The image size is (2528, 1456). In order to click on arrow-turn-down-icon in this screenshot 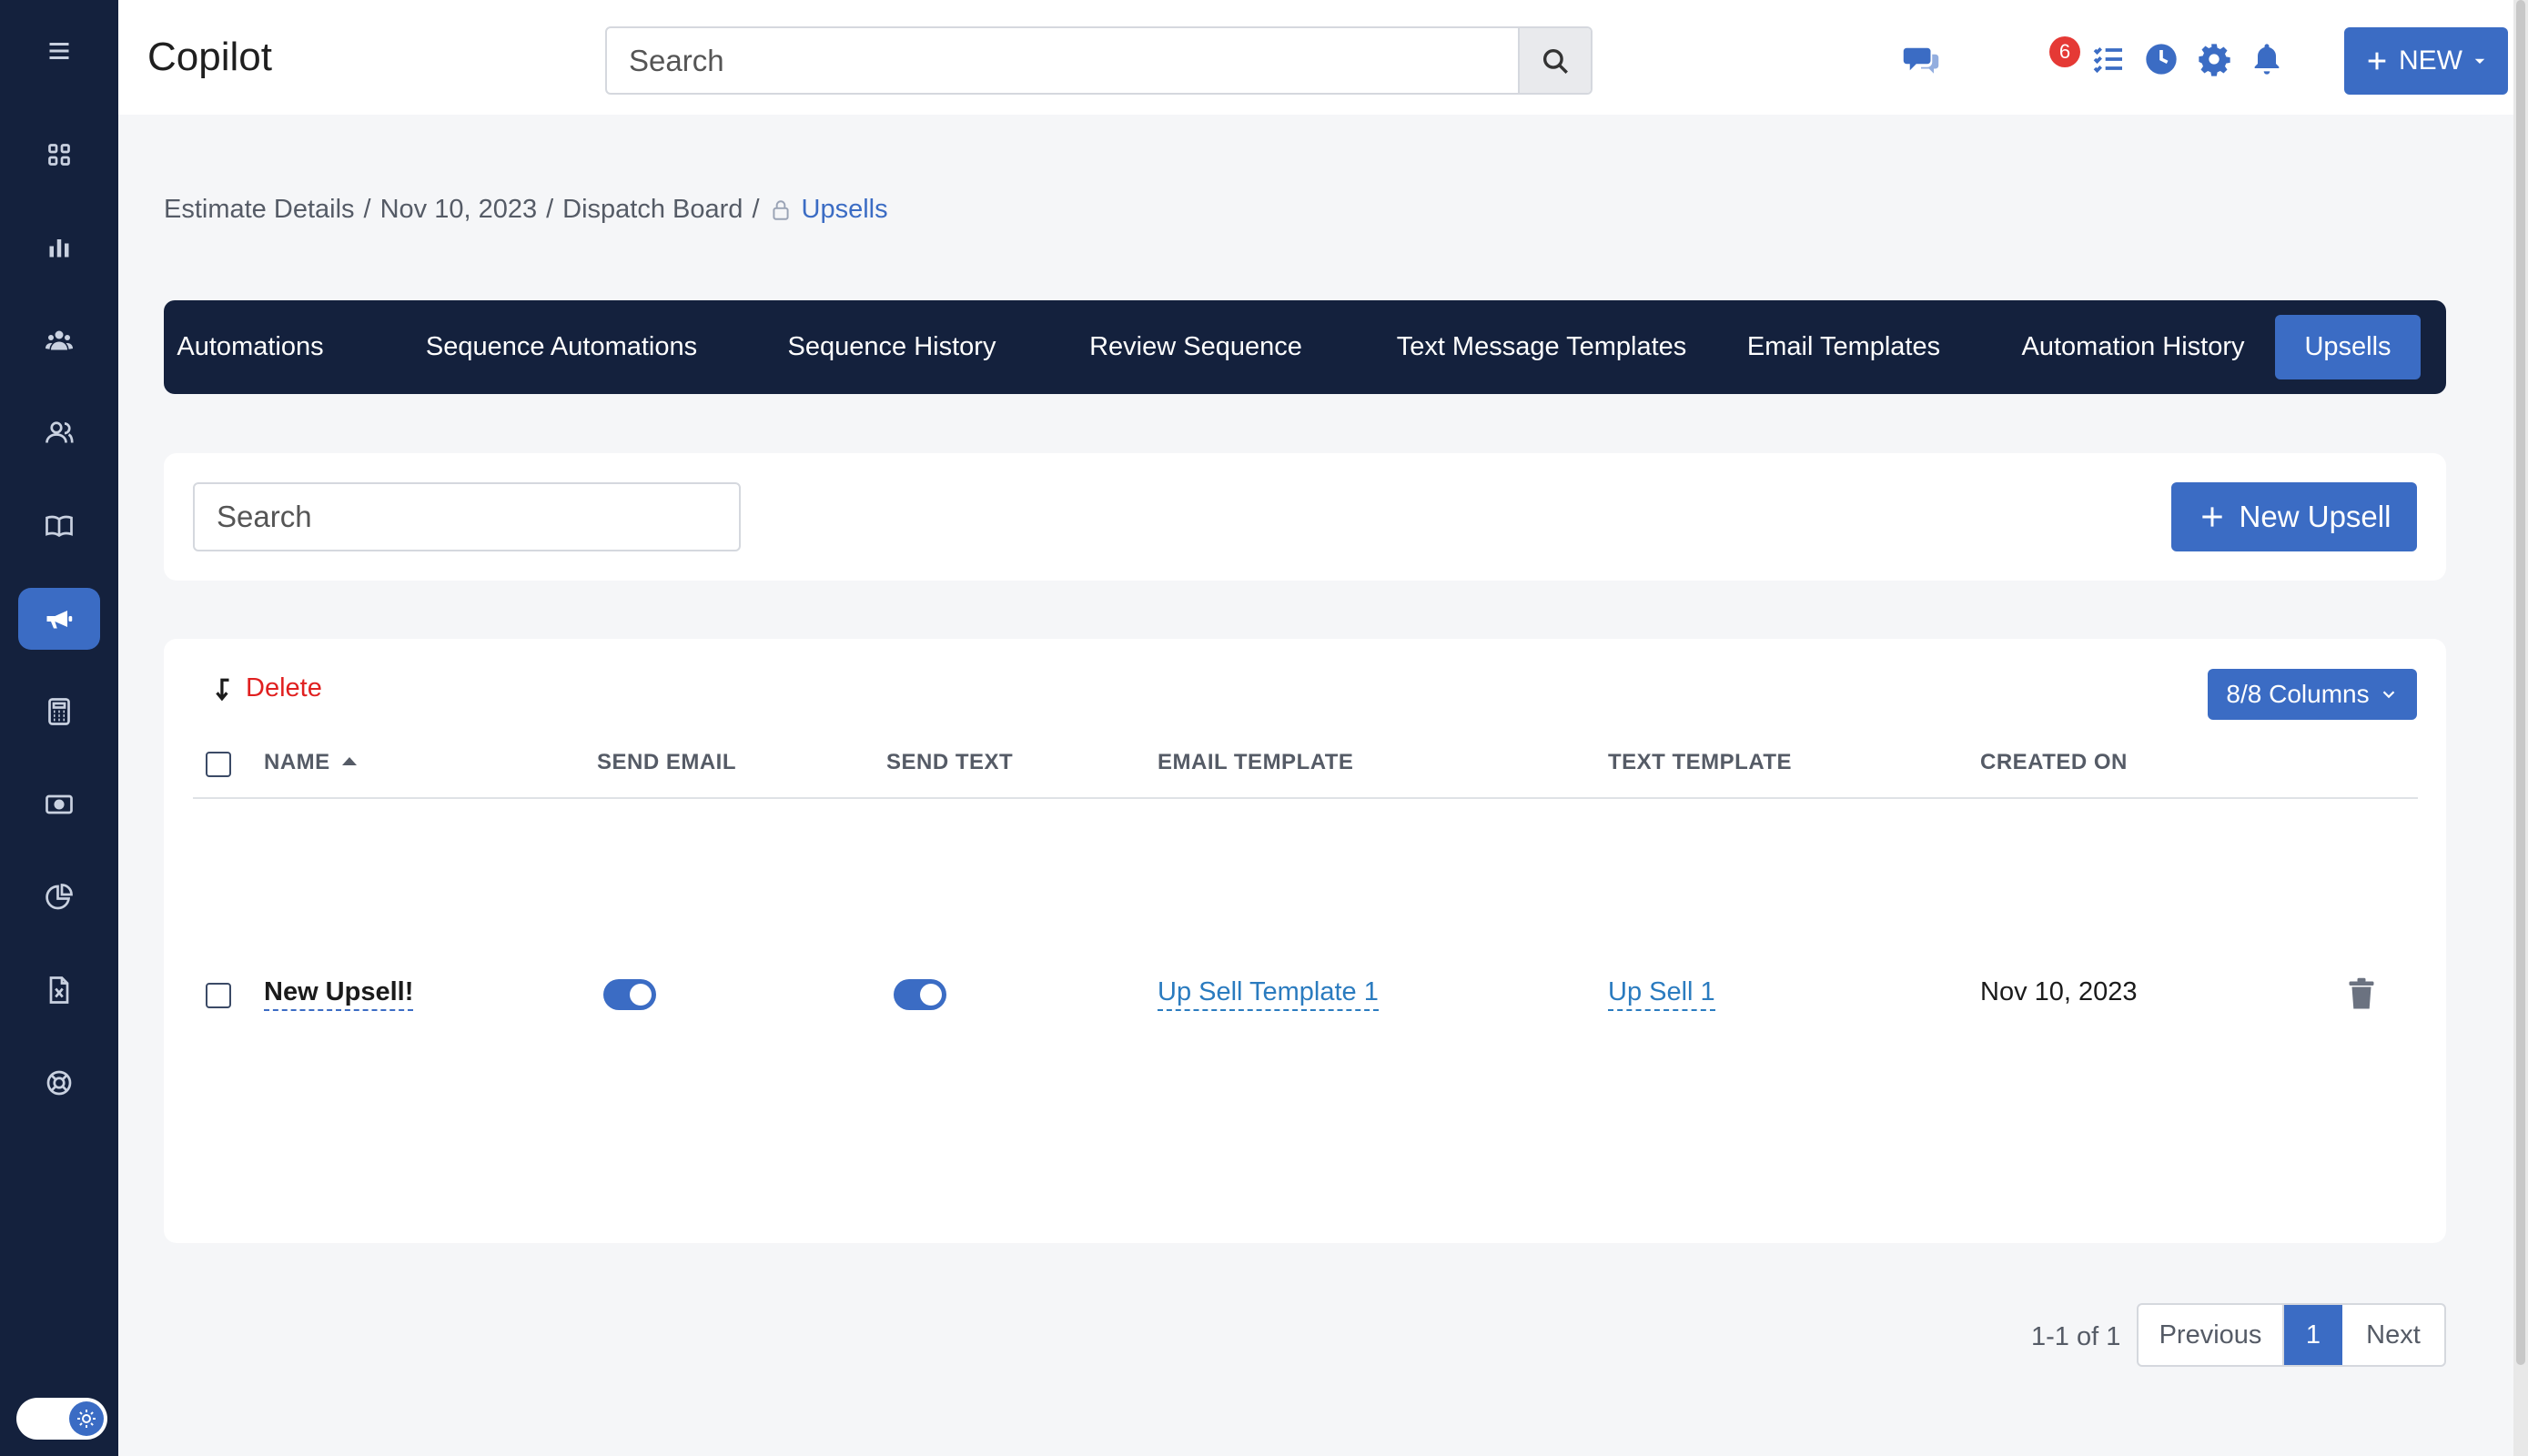, I will do `click(222, 690)`.